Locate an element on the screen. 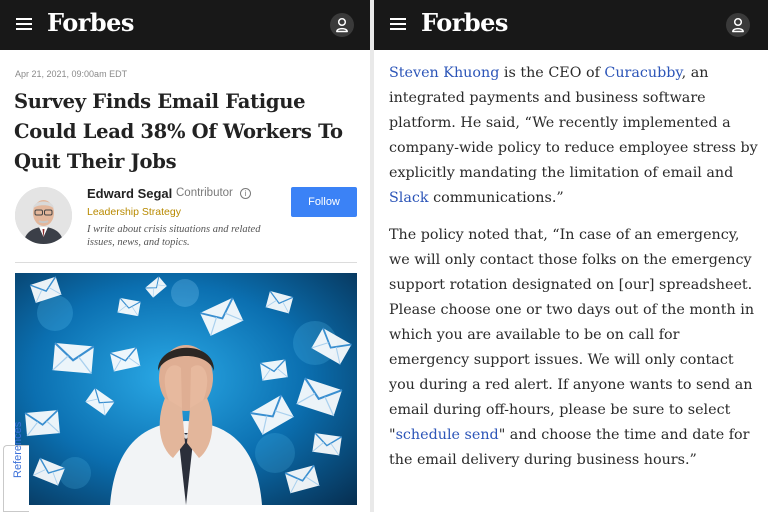 The height and width of the screenshot is (512, 768). author-beat-link: Leadership Strategy is located at coordinates (134, 212).